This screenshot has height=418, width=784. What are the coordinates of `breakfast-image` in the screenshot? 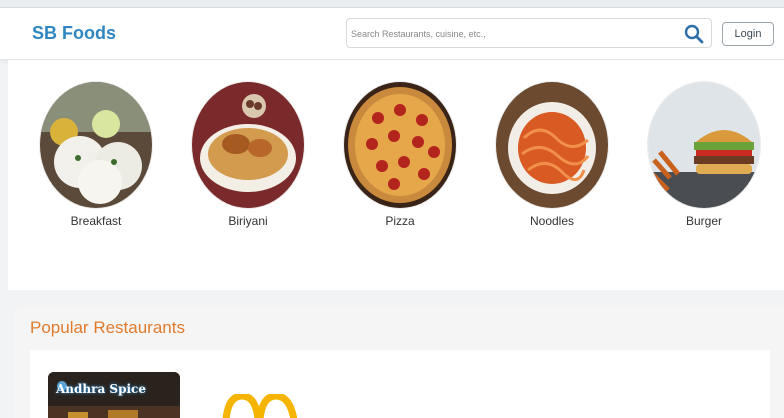 It's located at (96, 145).